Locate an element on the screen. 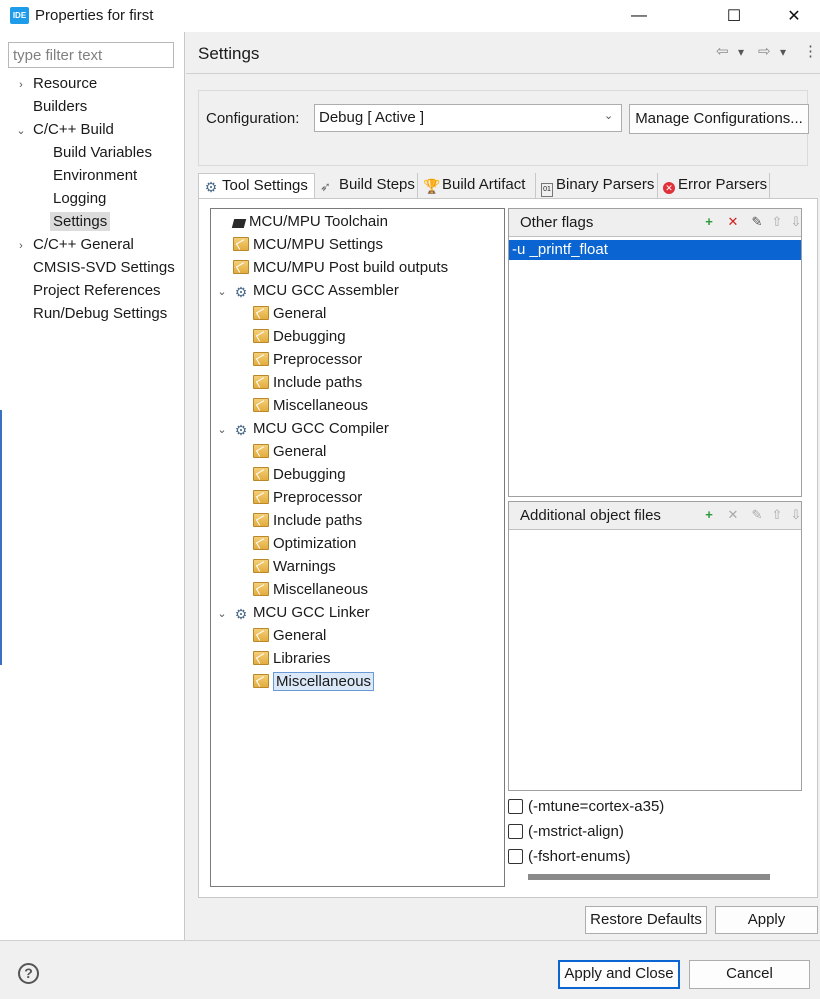 The width and height of the screenshot is (820, 999). forward-icon: ⇨ is located at coordinates (764, 51).